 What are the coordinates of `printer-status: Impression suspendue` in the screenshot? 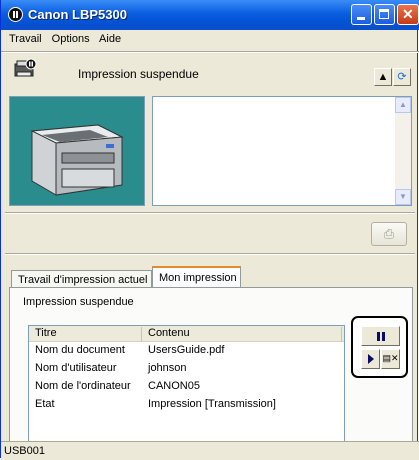 It's located at (138, 74).